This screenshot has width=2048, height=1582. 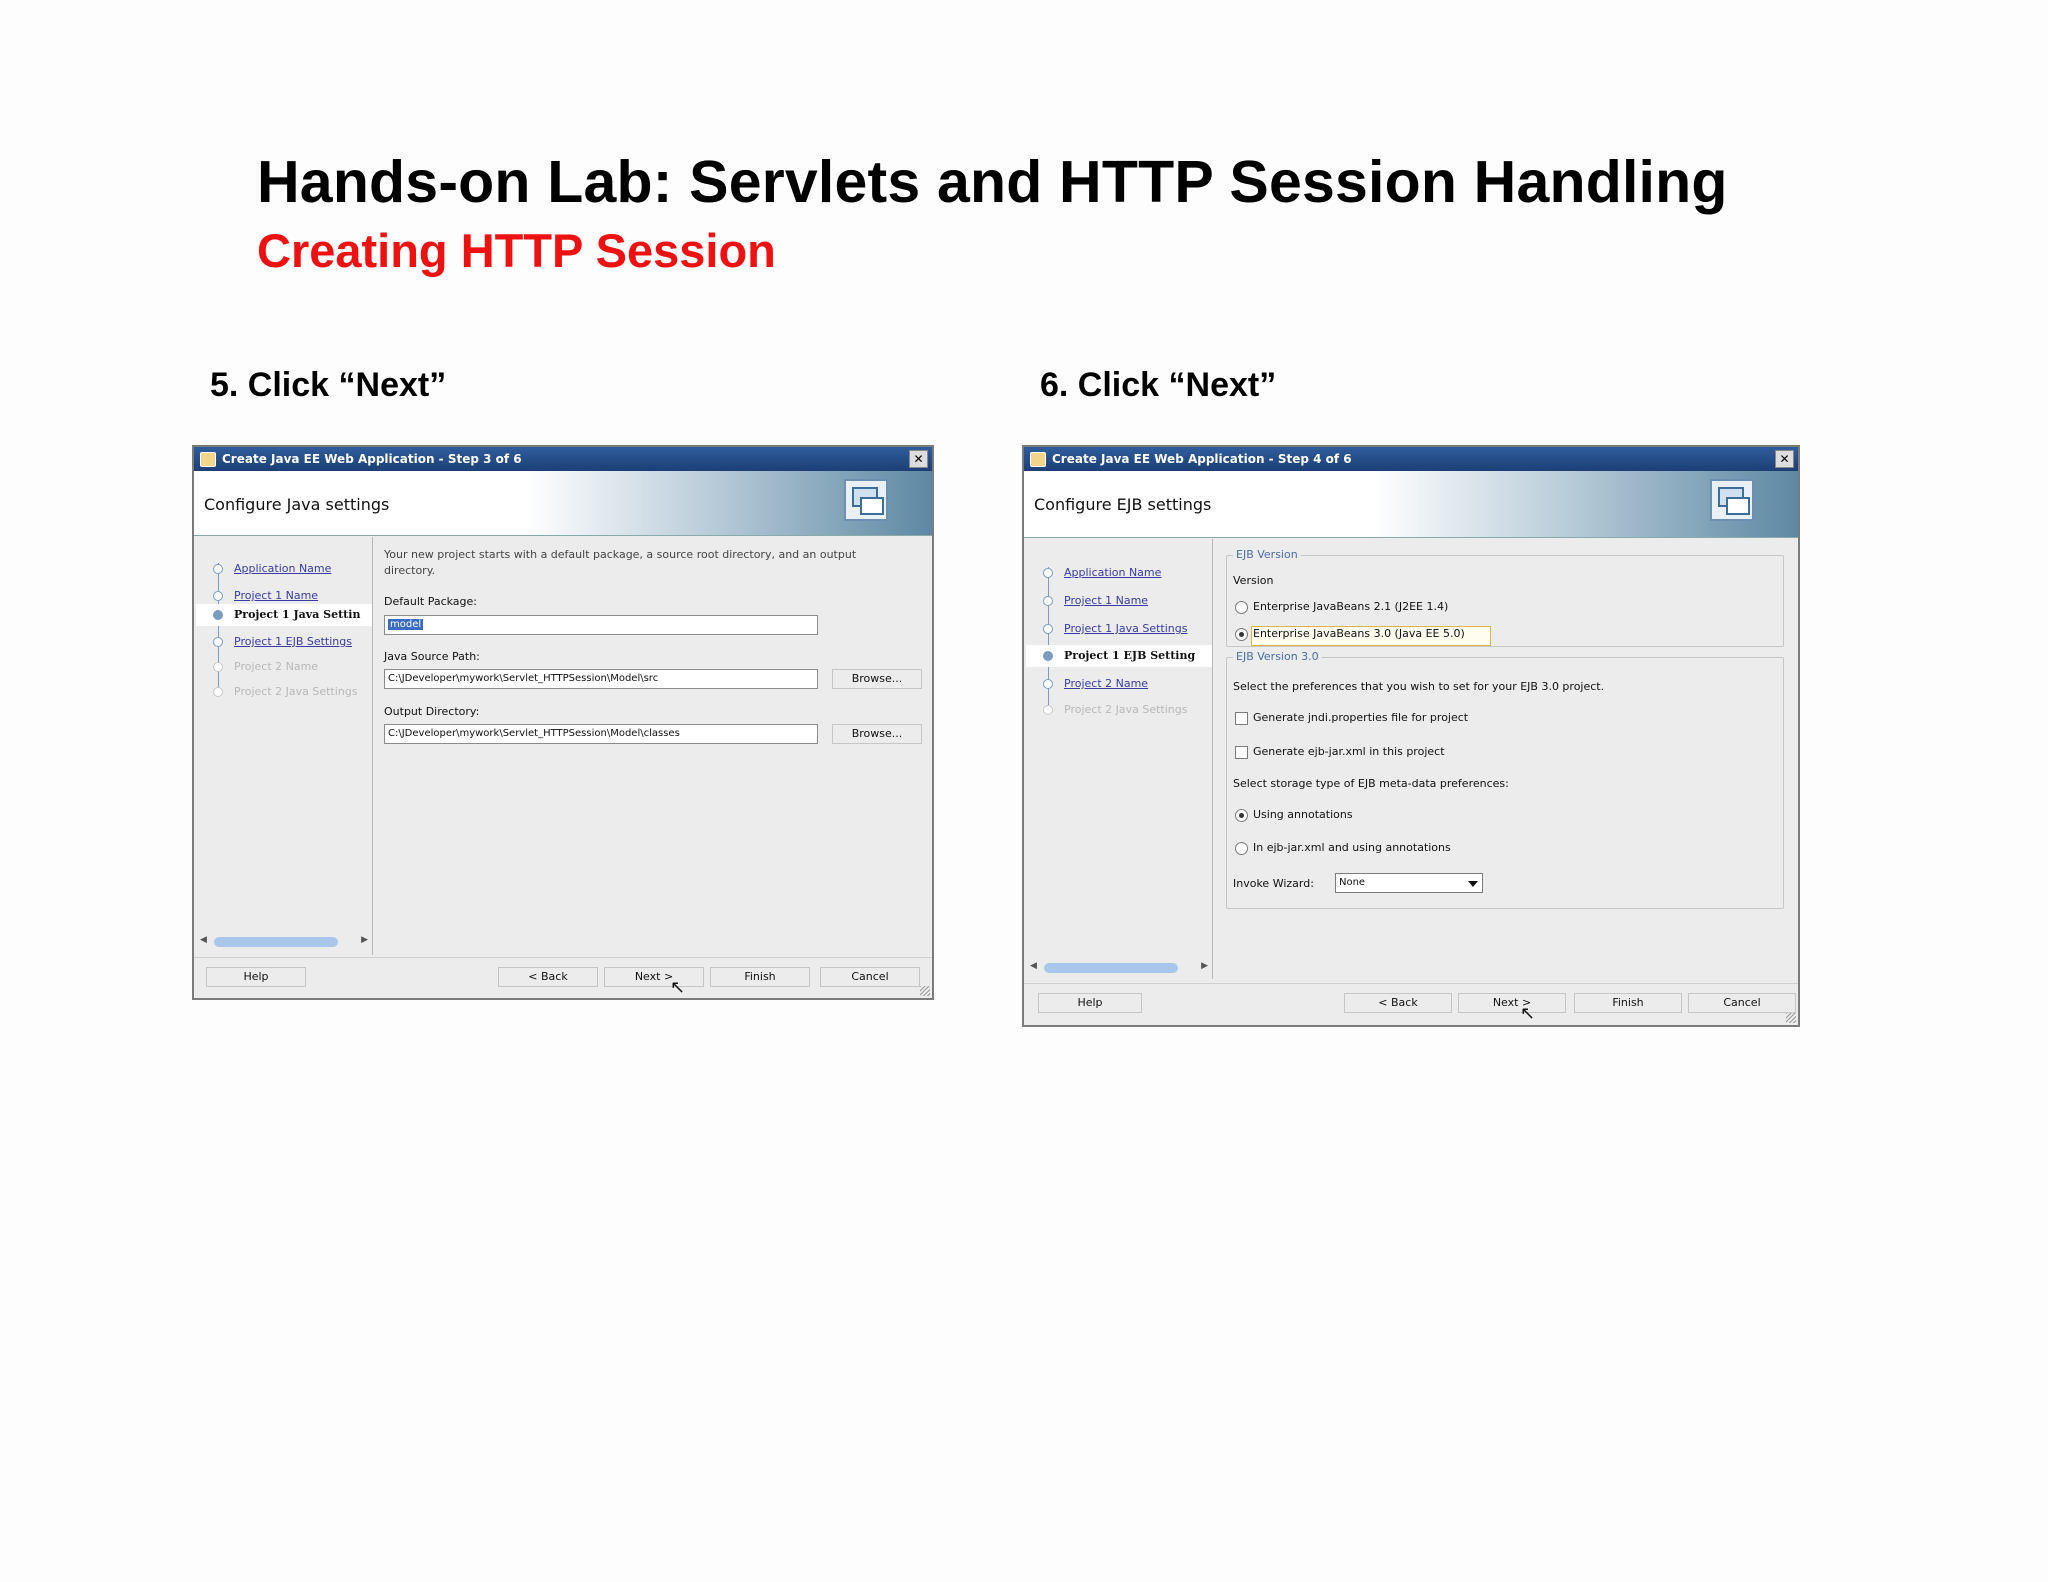 What do you see at coordinates (297, 504) in the screenshot?
I see `banner-title: Configure Java settings` at bounding box center [297, 504].